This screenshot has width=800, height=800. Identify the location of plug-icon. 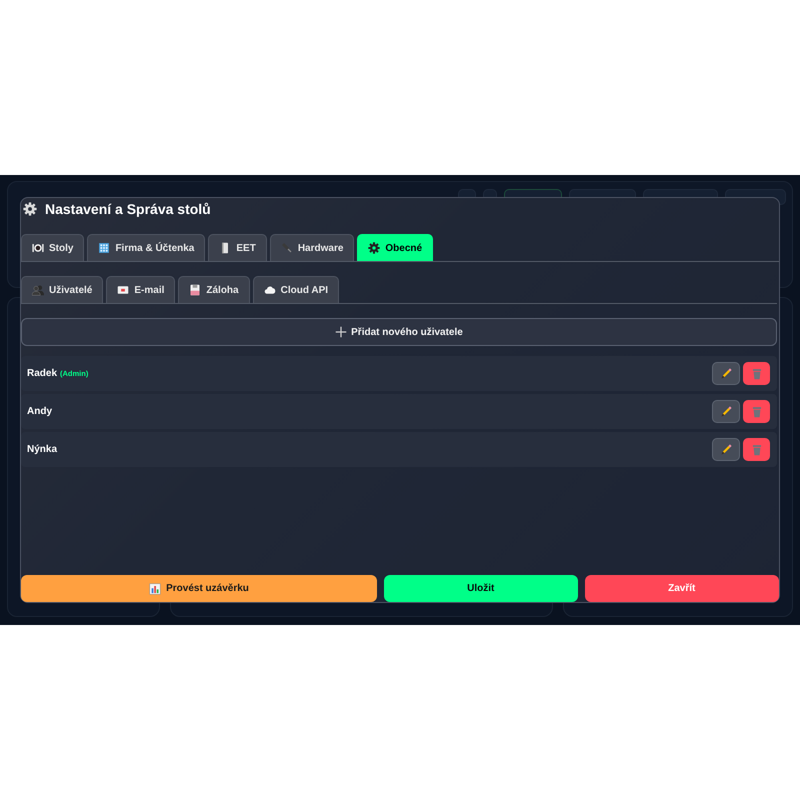
(286, 248).